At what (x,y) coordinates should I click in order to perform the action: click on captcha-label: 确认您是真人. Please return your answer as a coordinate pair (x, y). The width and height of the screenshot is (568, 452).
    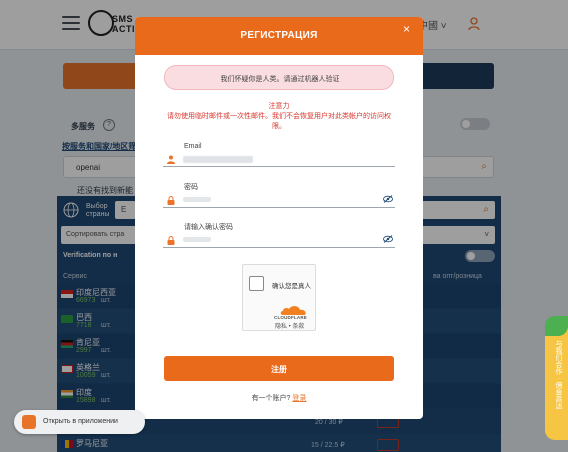
    Looking at the image, I should click on (291, 286).